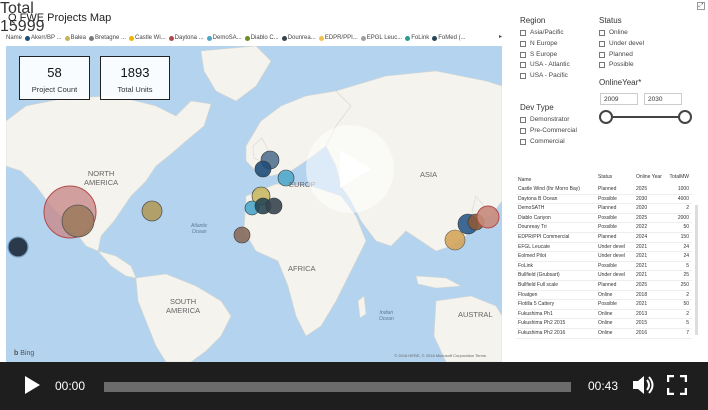 This screenshot has height=410, width=708. I want to click on table-cell: 24, so click(686, 246).